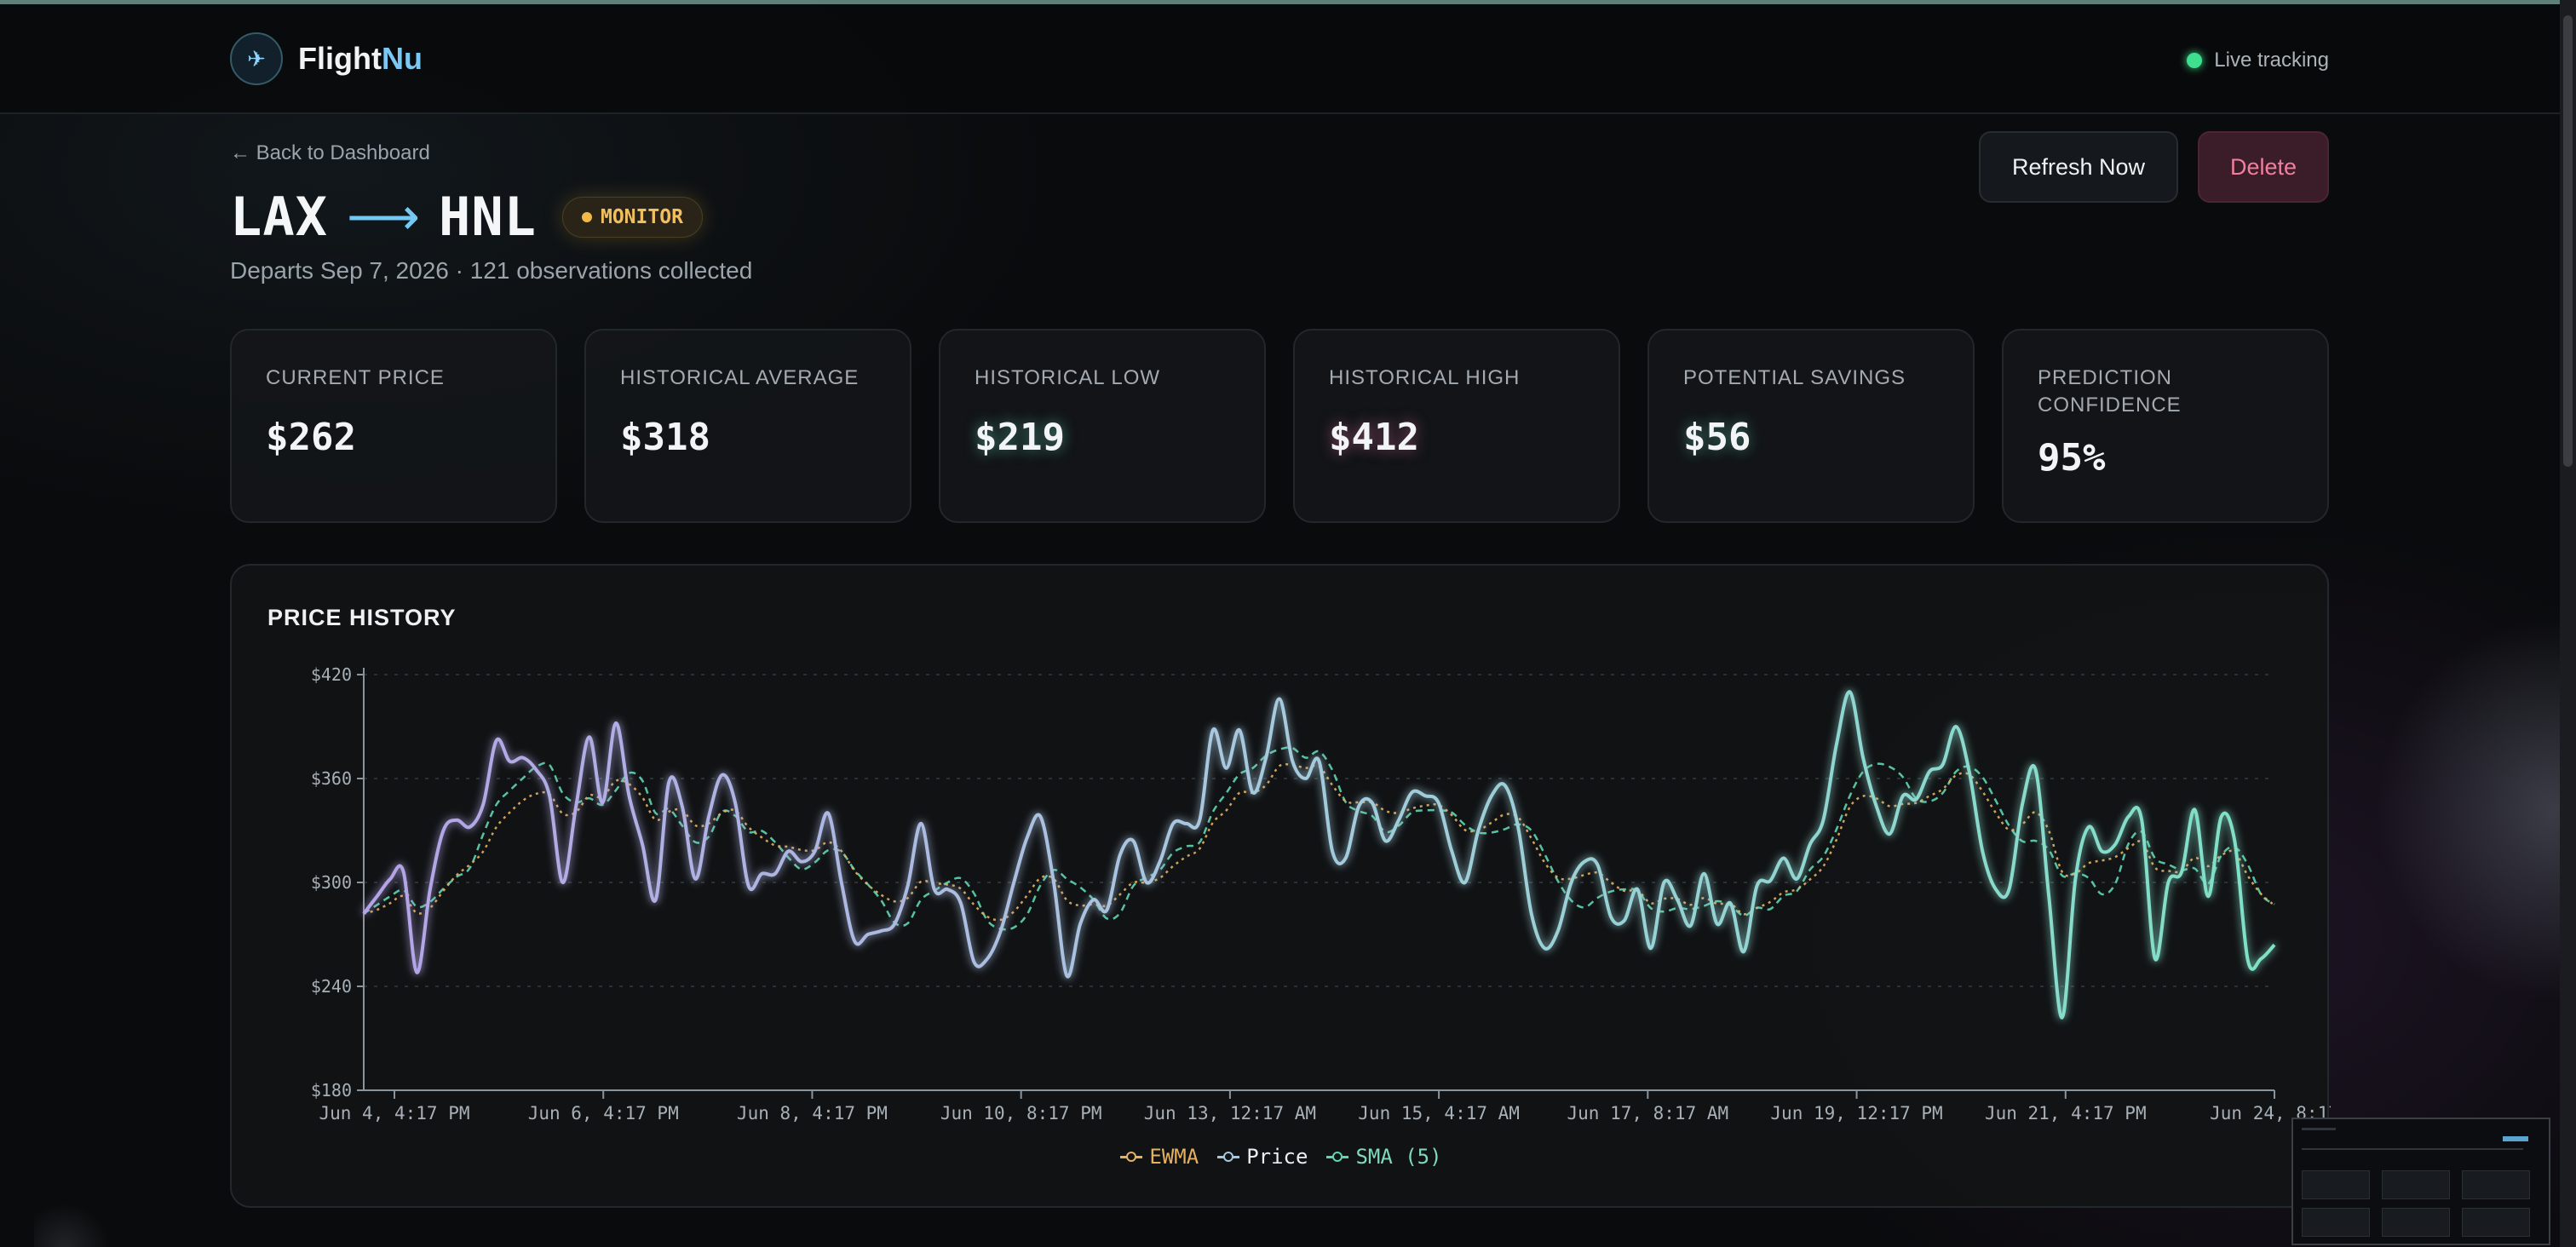 Image resolution: width=2576 pixels, height=1247 pixels. I want to click on stat-value: 95%, so click(2072, 458).